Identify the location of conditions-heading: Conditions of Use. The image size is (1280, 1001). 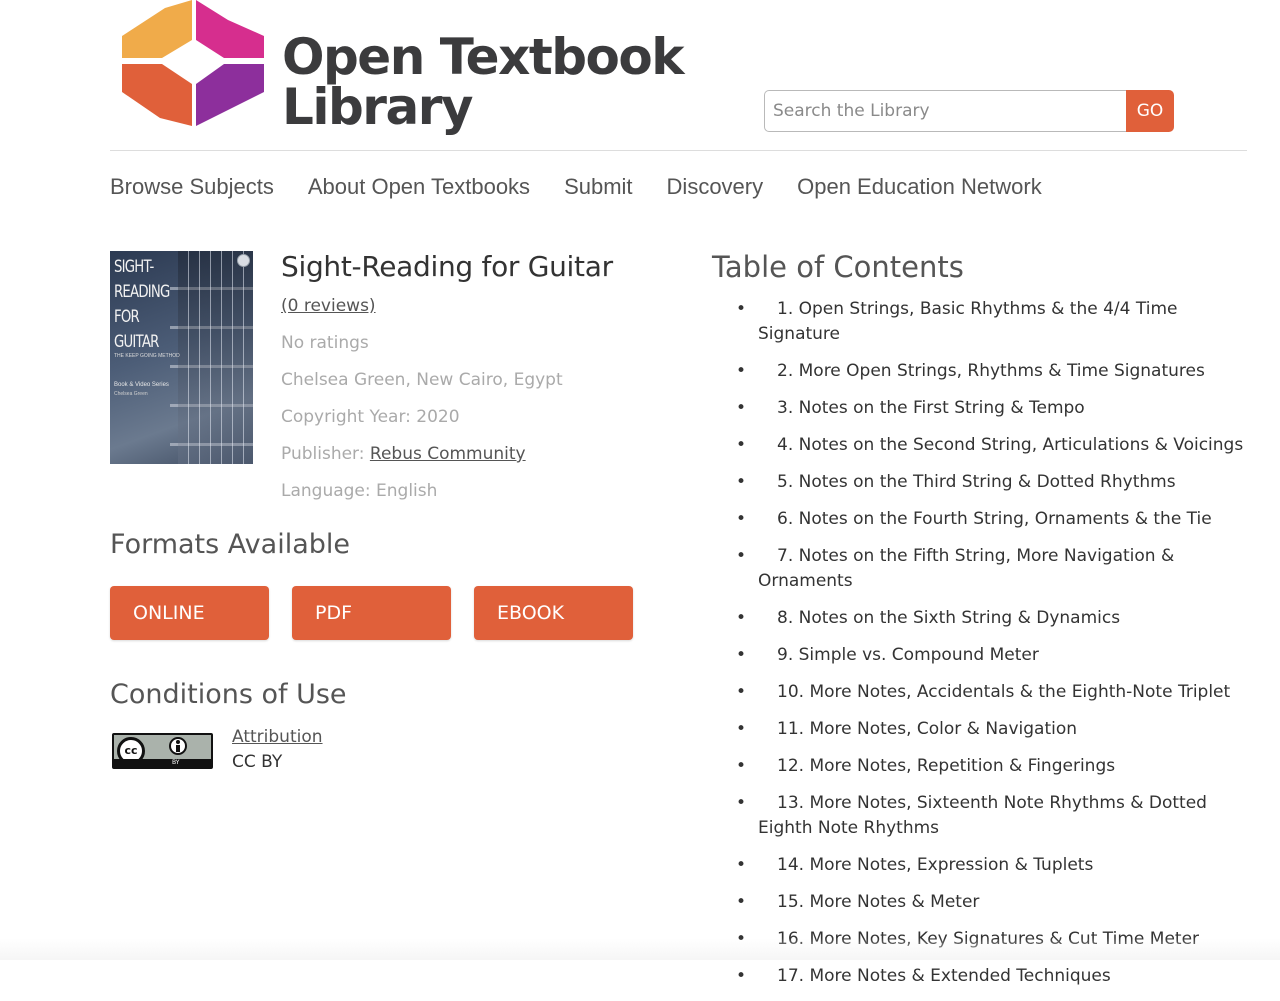
(228, 694).